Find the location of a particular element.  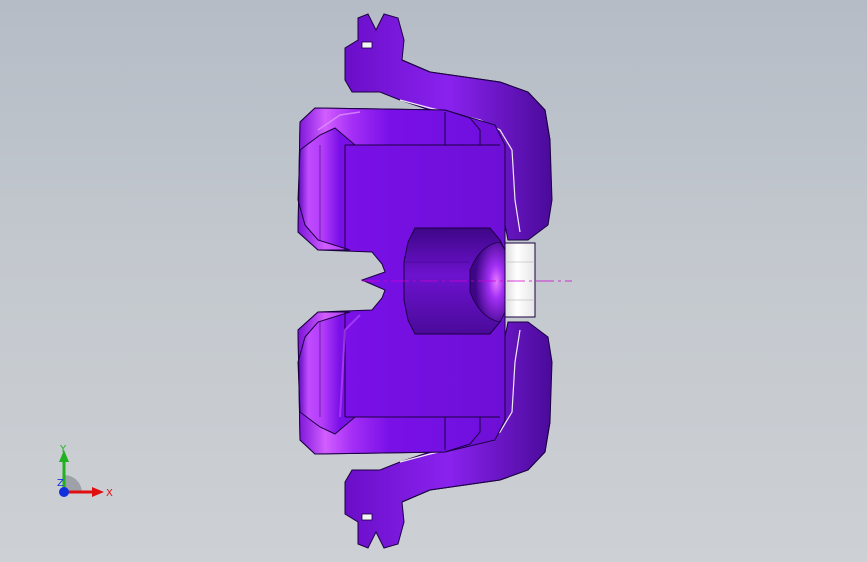

reference-triad: Y X Z is located at coordinates (85, 471).